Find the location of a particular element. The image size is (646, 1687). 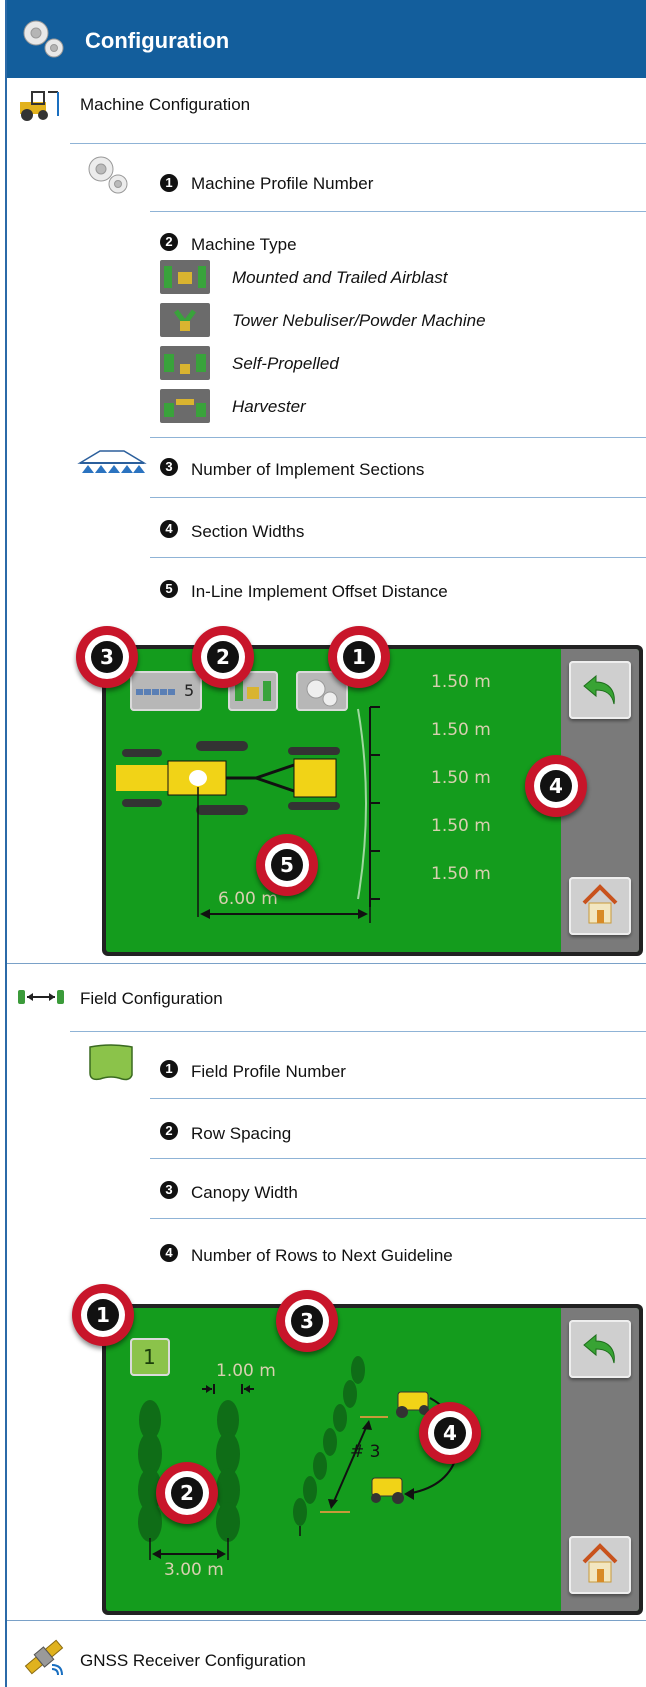

machine-type-self-propelled: Self-Propelled is located at coordinates (285, 363).